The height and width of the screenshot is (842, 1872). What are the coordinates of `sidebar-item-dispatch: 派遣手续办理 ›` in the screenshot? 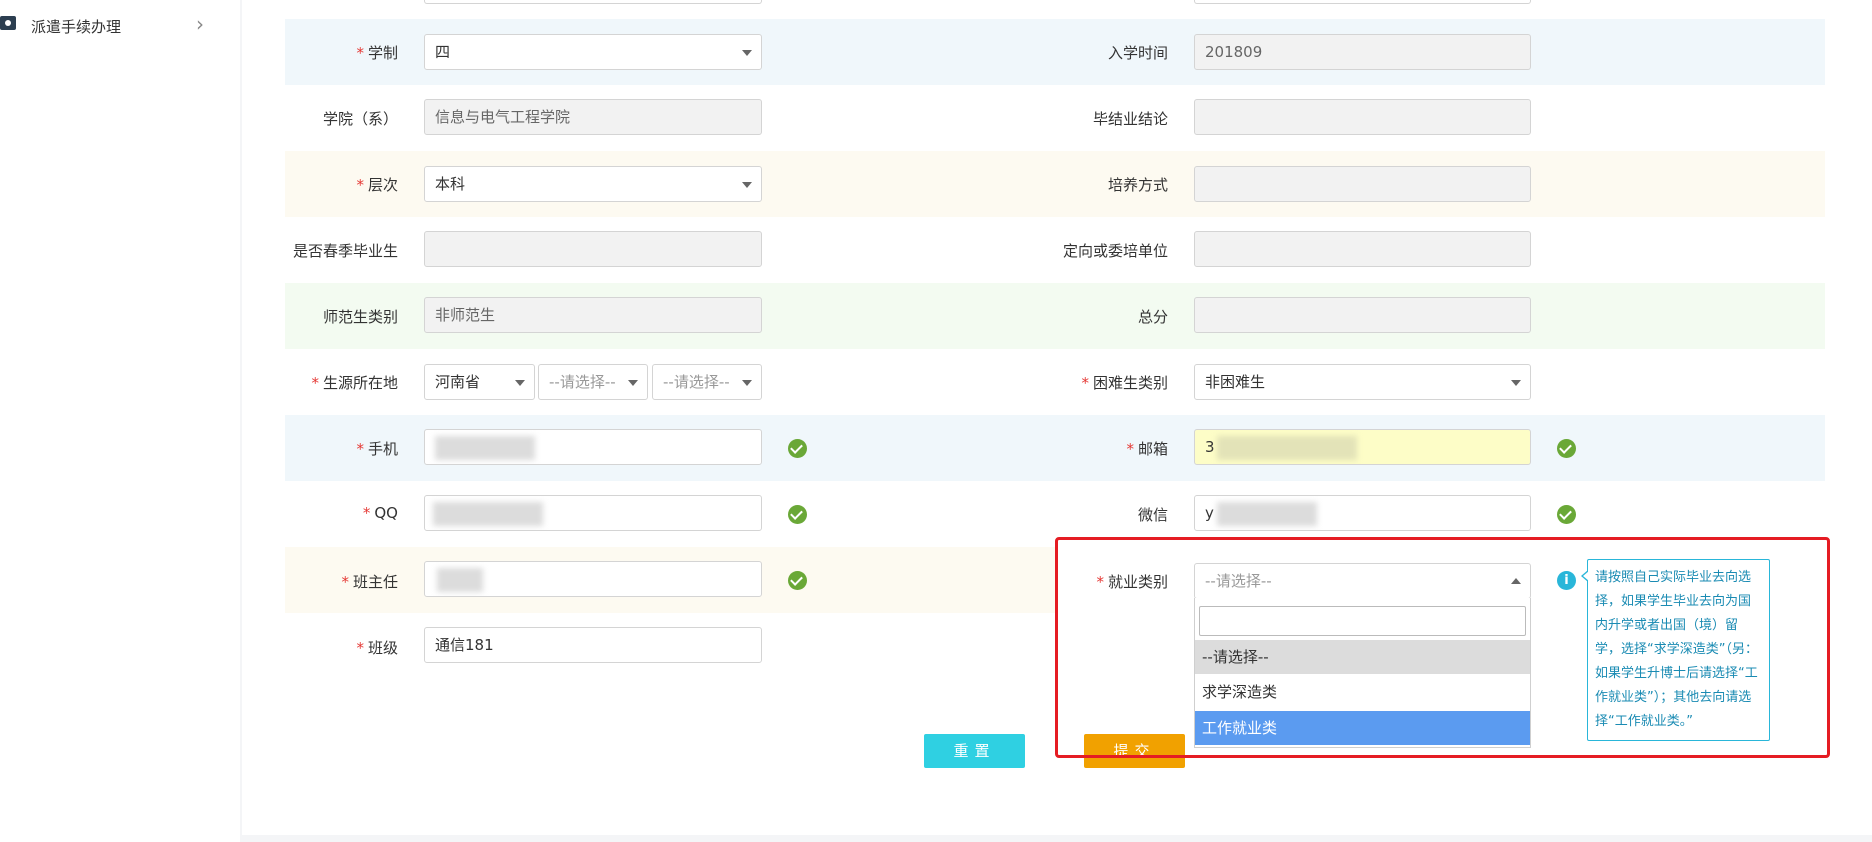 It's located at (112, 27).